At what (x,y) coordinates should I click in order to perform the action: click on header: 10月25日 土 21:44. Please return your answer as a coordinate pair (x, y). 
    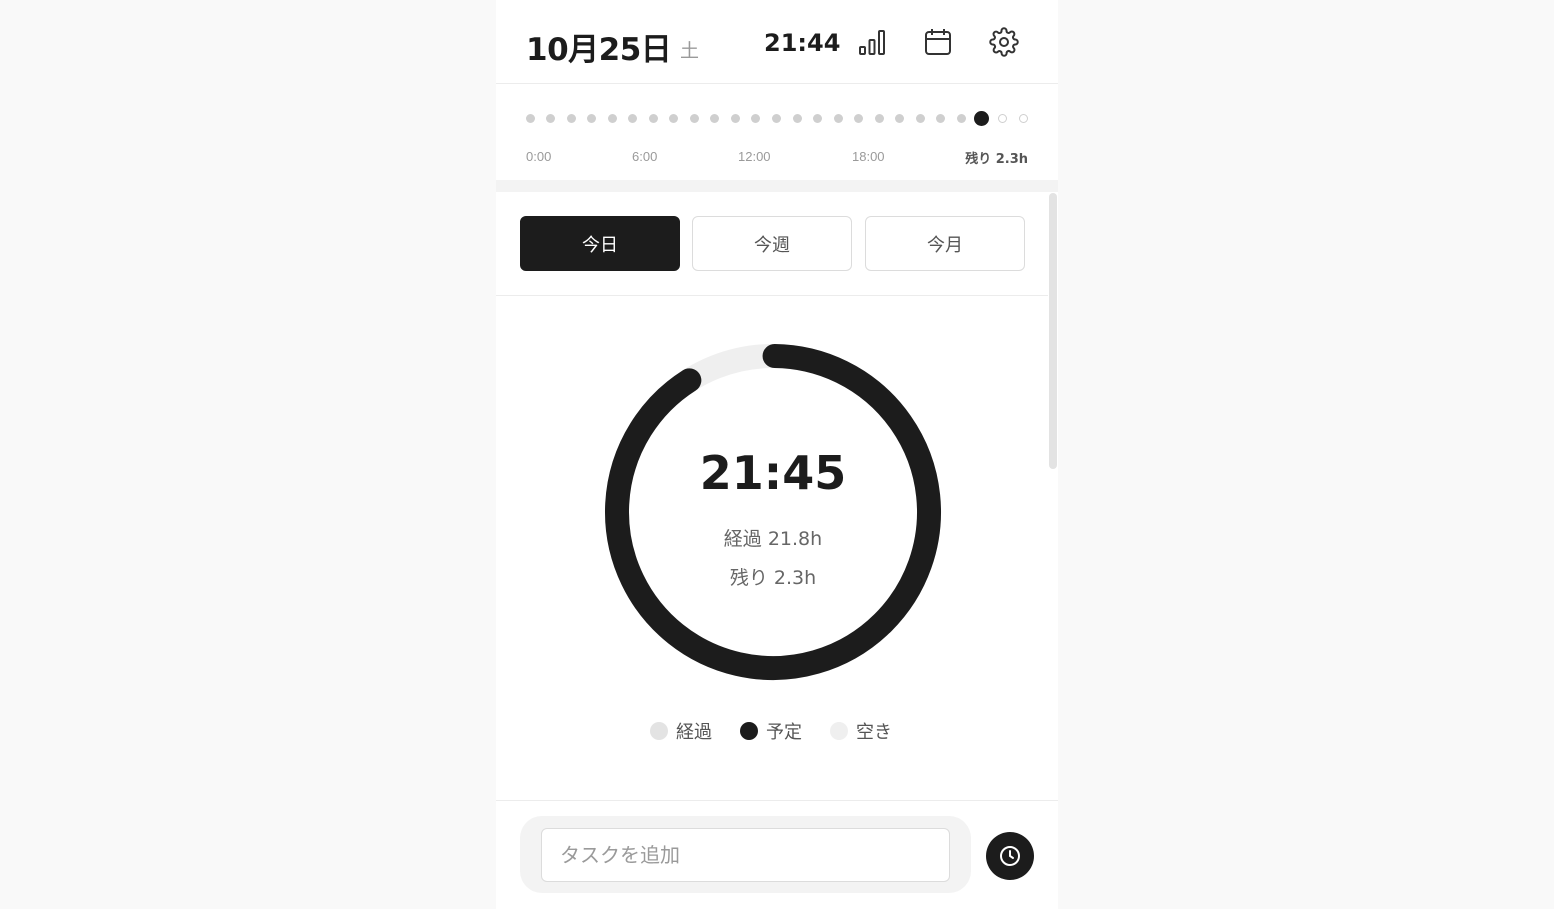
    Looking at the image, I should click on (777, 42).